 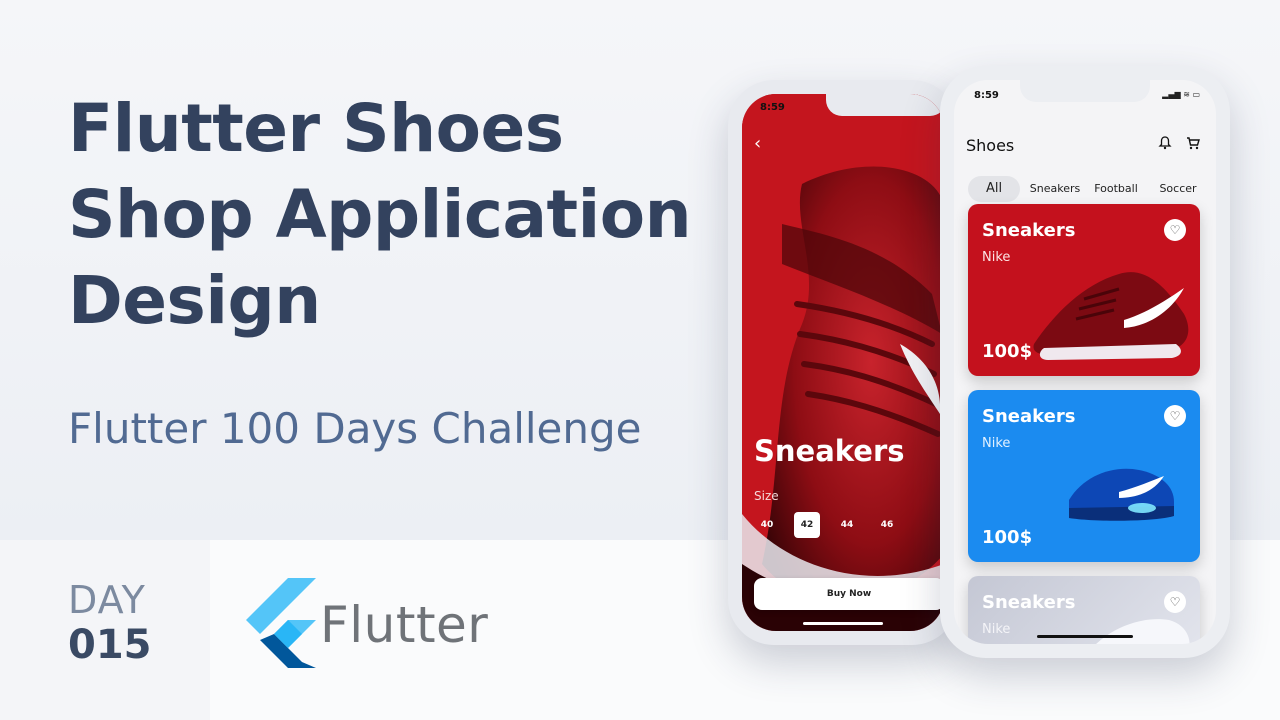 What do you see at coordinates (380, 214) in the screenshot?
I see `headline-line-2: Shop Application` at bounding box center [380, 214].